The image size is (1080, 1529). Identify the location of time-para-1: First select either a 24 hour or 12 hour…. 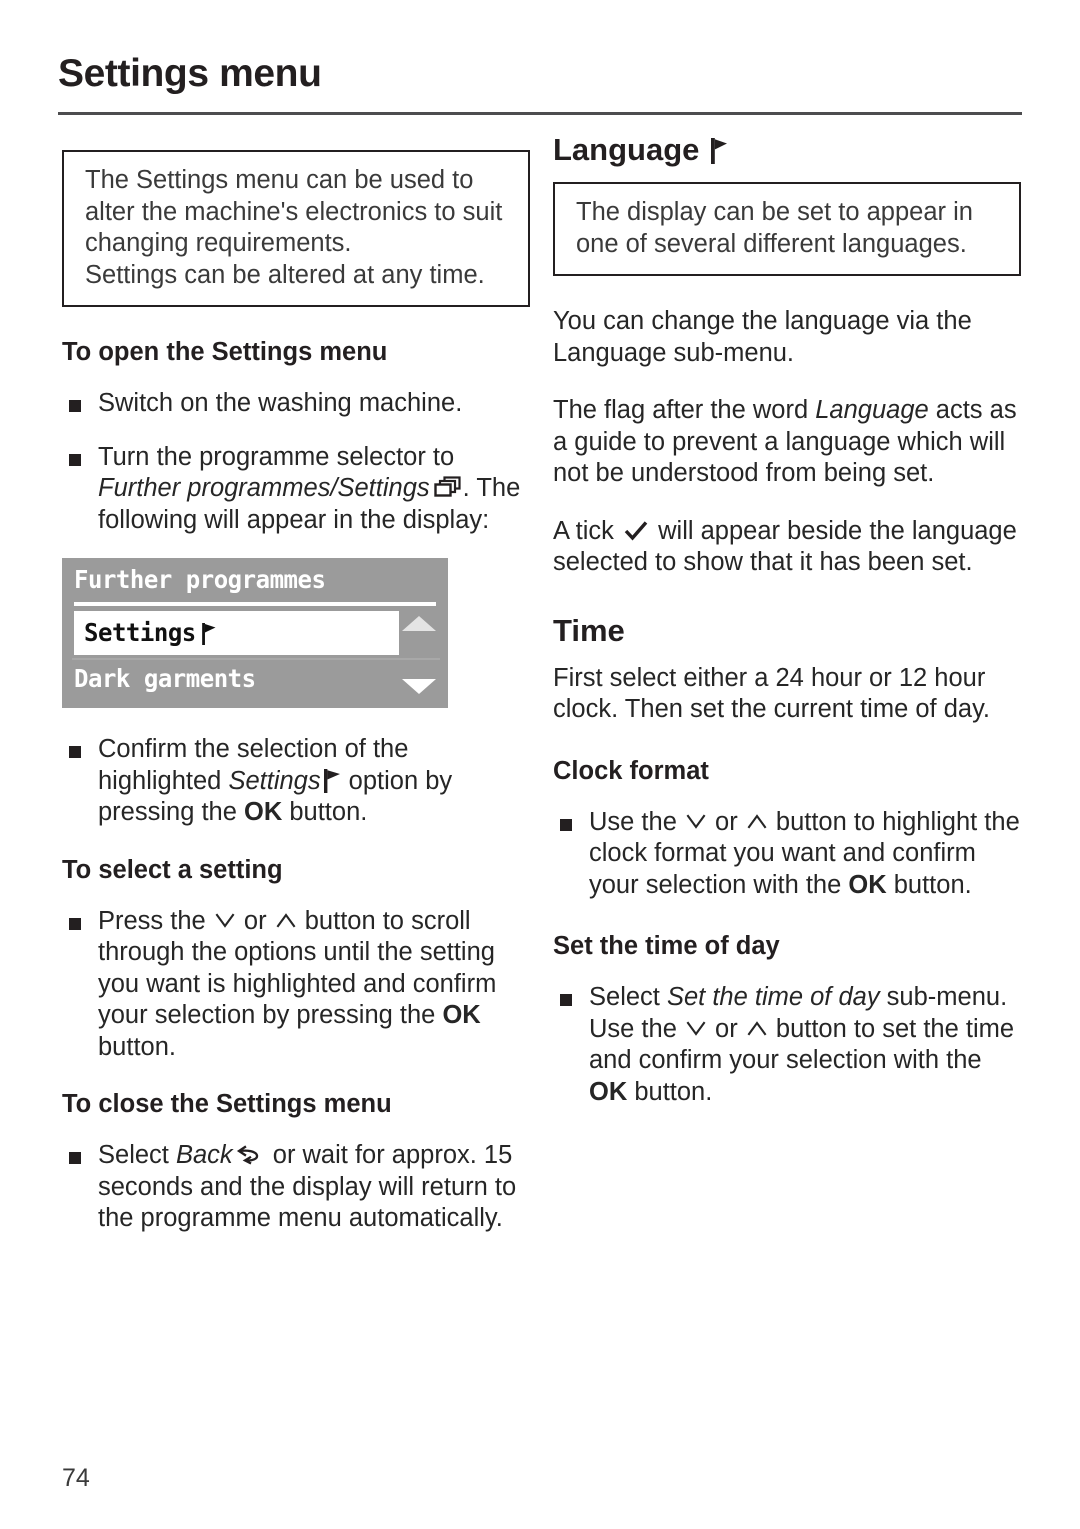
(772, 693).